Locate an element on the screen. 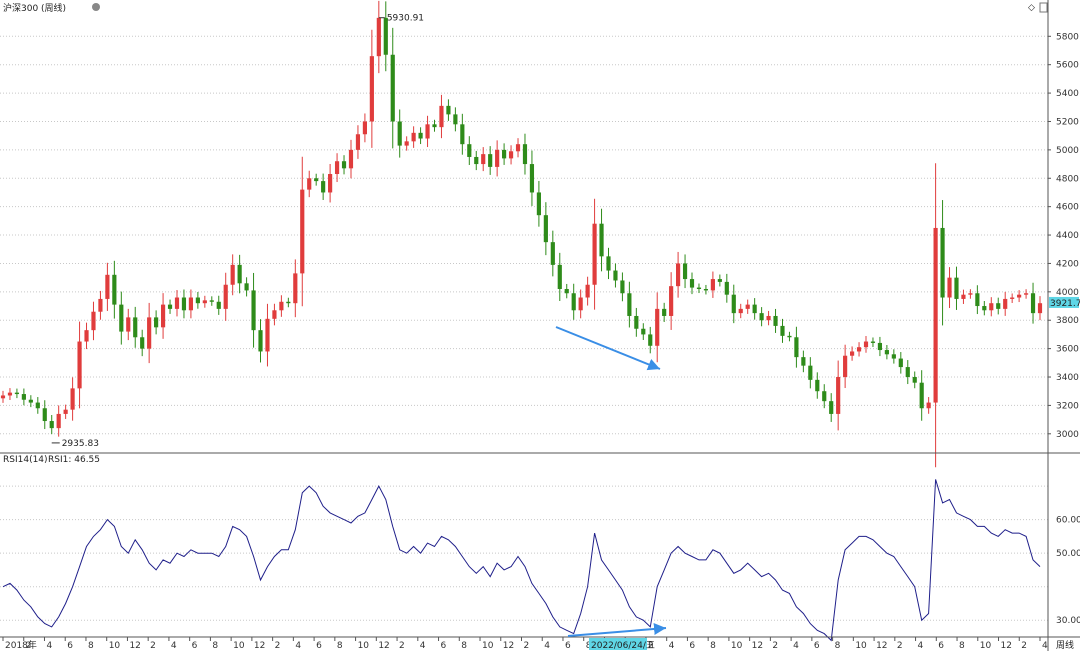  chart-title: 沪深300 (周线) is located at coordinates (34, 8).